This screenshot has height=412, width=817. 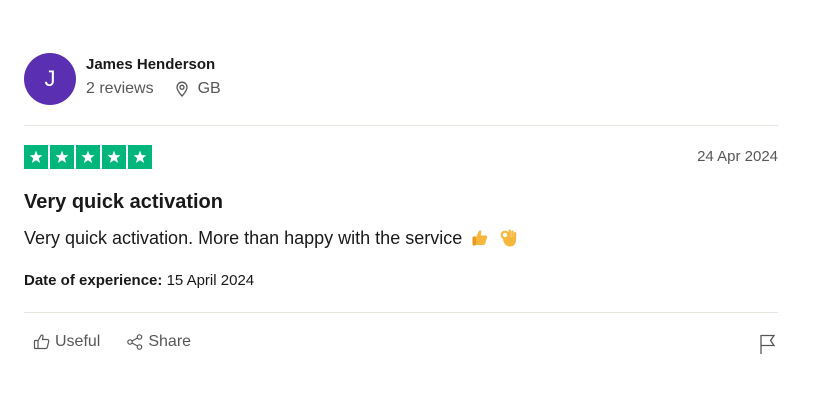 What do you see at coordinates (44, 342) in the screenshot?
I see `thumbs-up-outline-icon` at bounding box center [44, 342].